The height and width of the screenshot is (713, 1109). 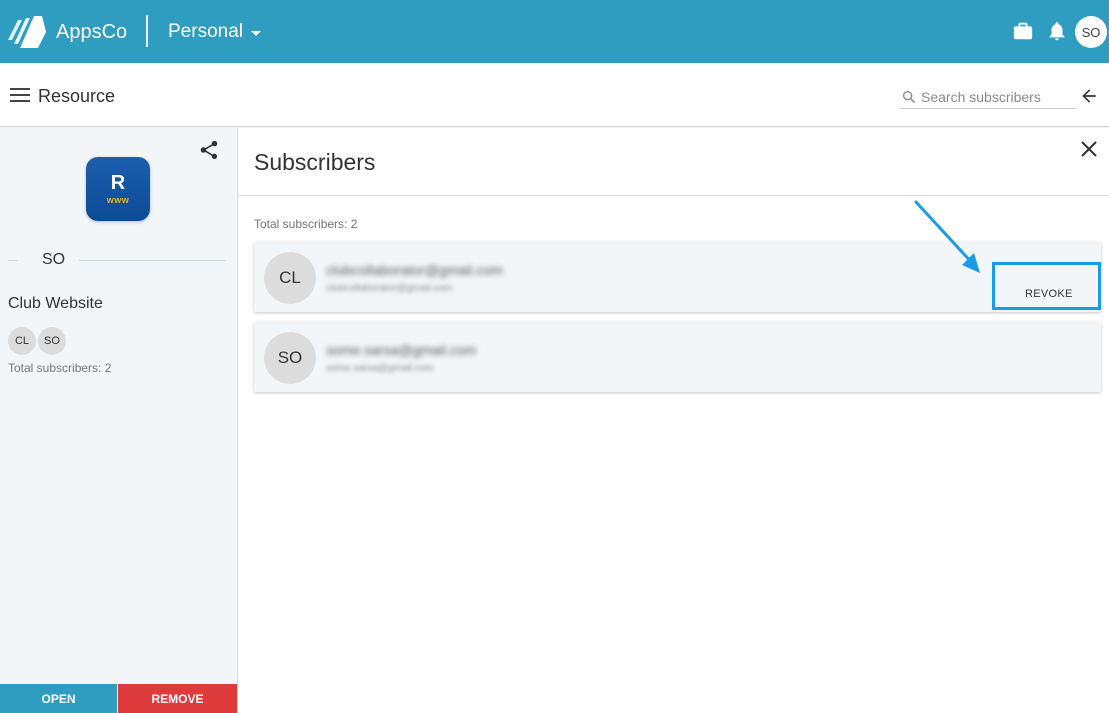 I want to click on user-avatar: SO, so click(x=1091, y=32).